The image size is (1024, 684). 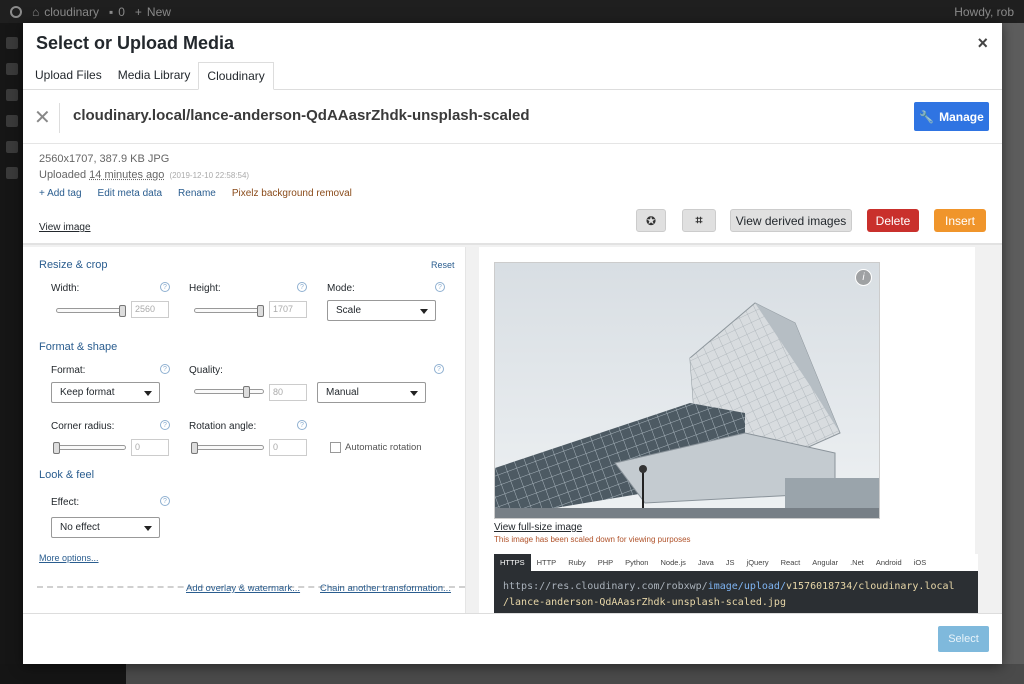 I want to click on width-input: 2560, so click(x=150, y=309).